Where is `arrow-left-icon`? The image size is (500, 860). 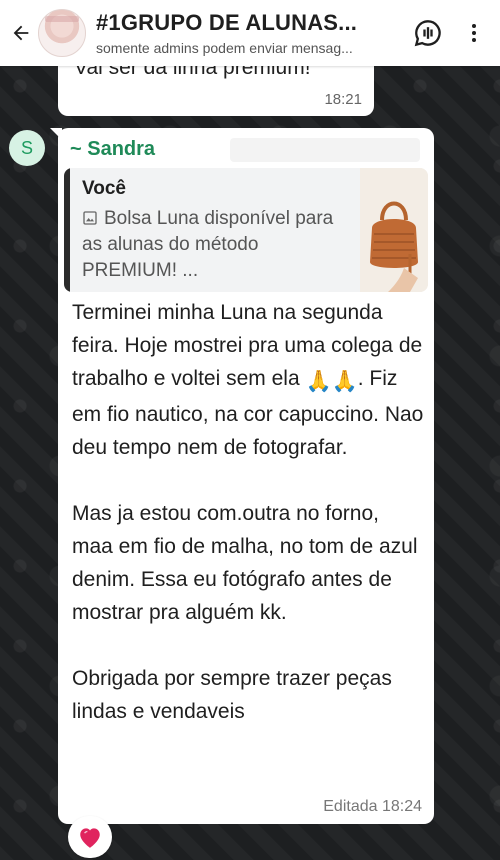
arrow-left-icon is located at coordinates (21, 33).